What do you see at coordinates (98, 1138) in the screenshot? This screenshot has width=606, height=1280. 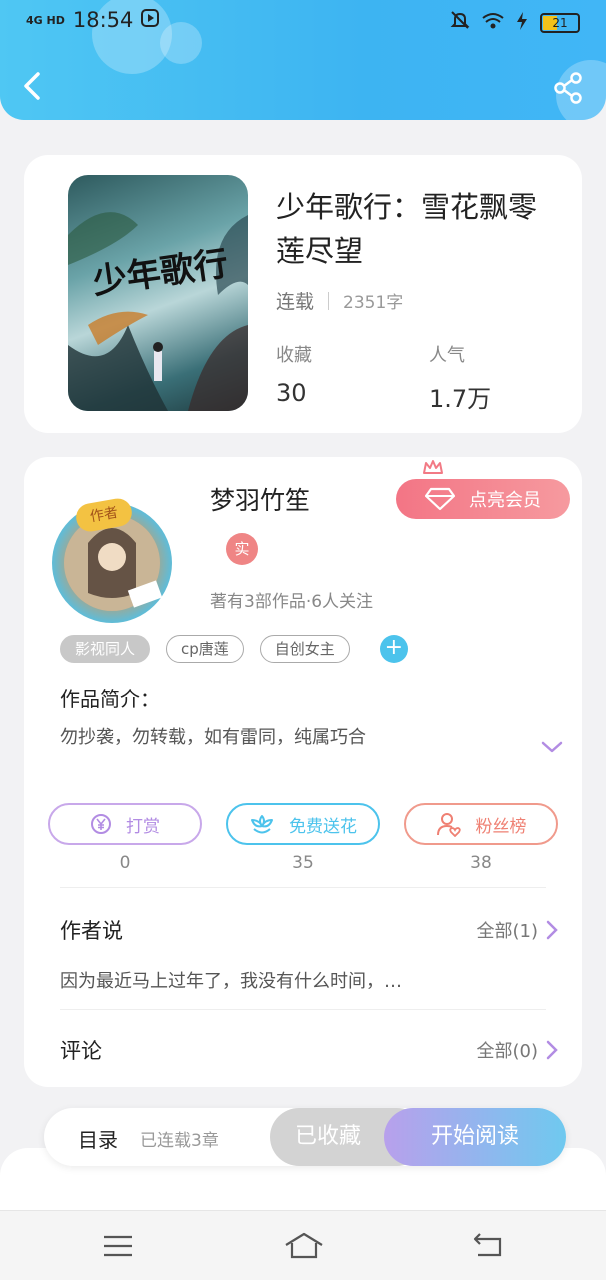 I see `toc-button: 目录` at bounding box center [98, 1138].